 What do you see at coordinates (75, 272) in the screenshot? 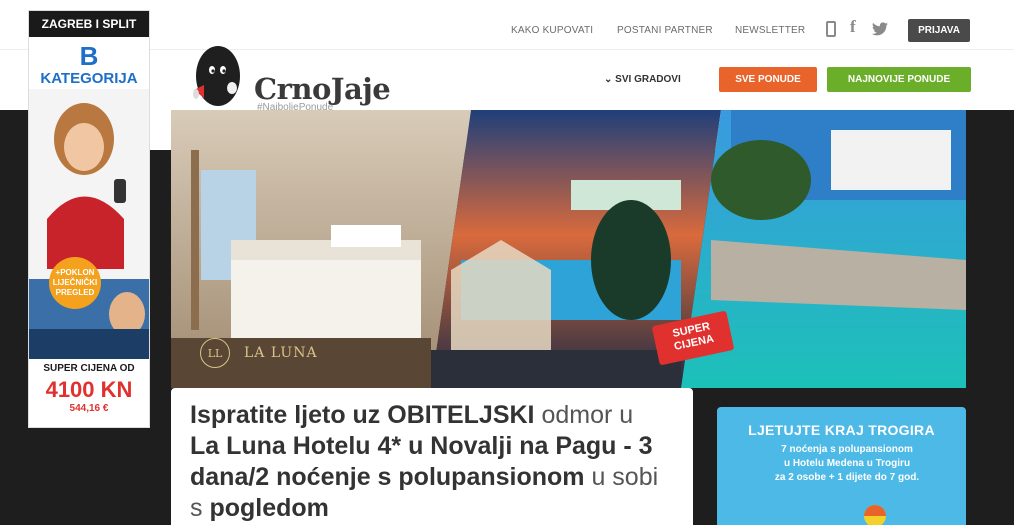
I see `ad-gift-line: +POKLON` at bounding box center [75, 272].